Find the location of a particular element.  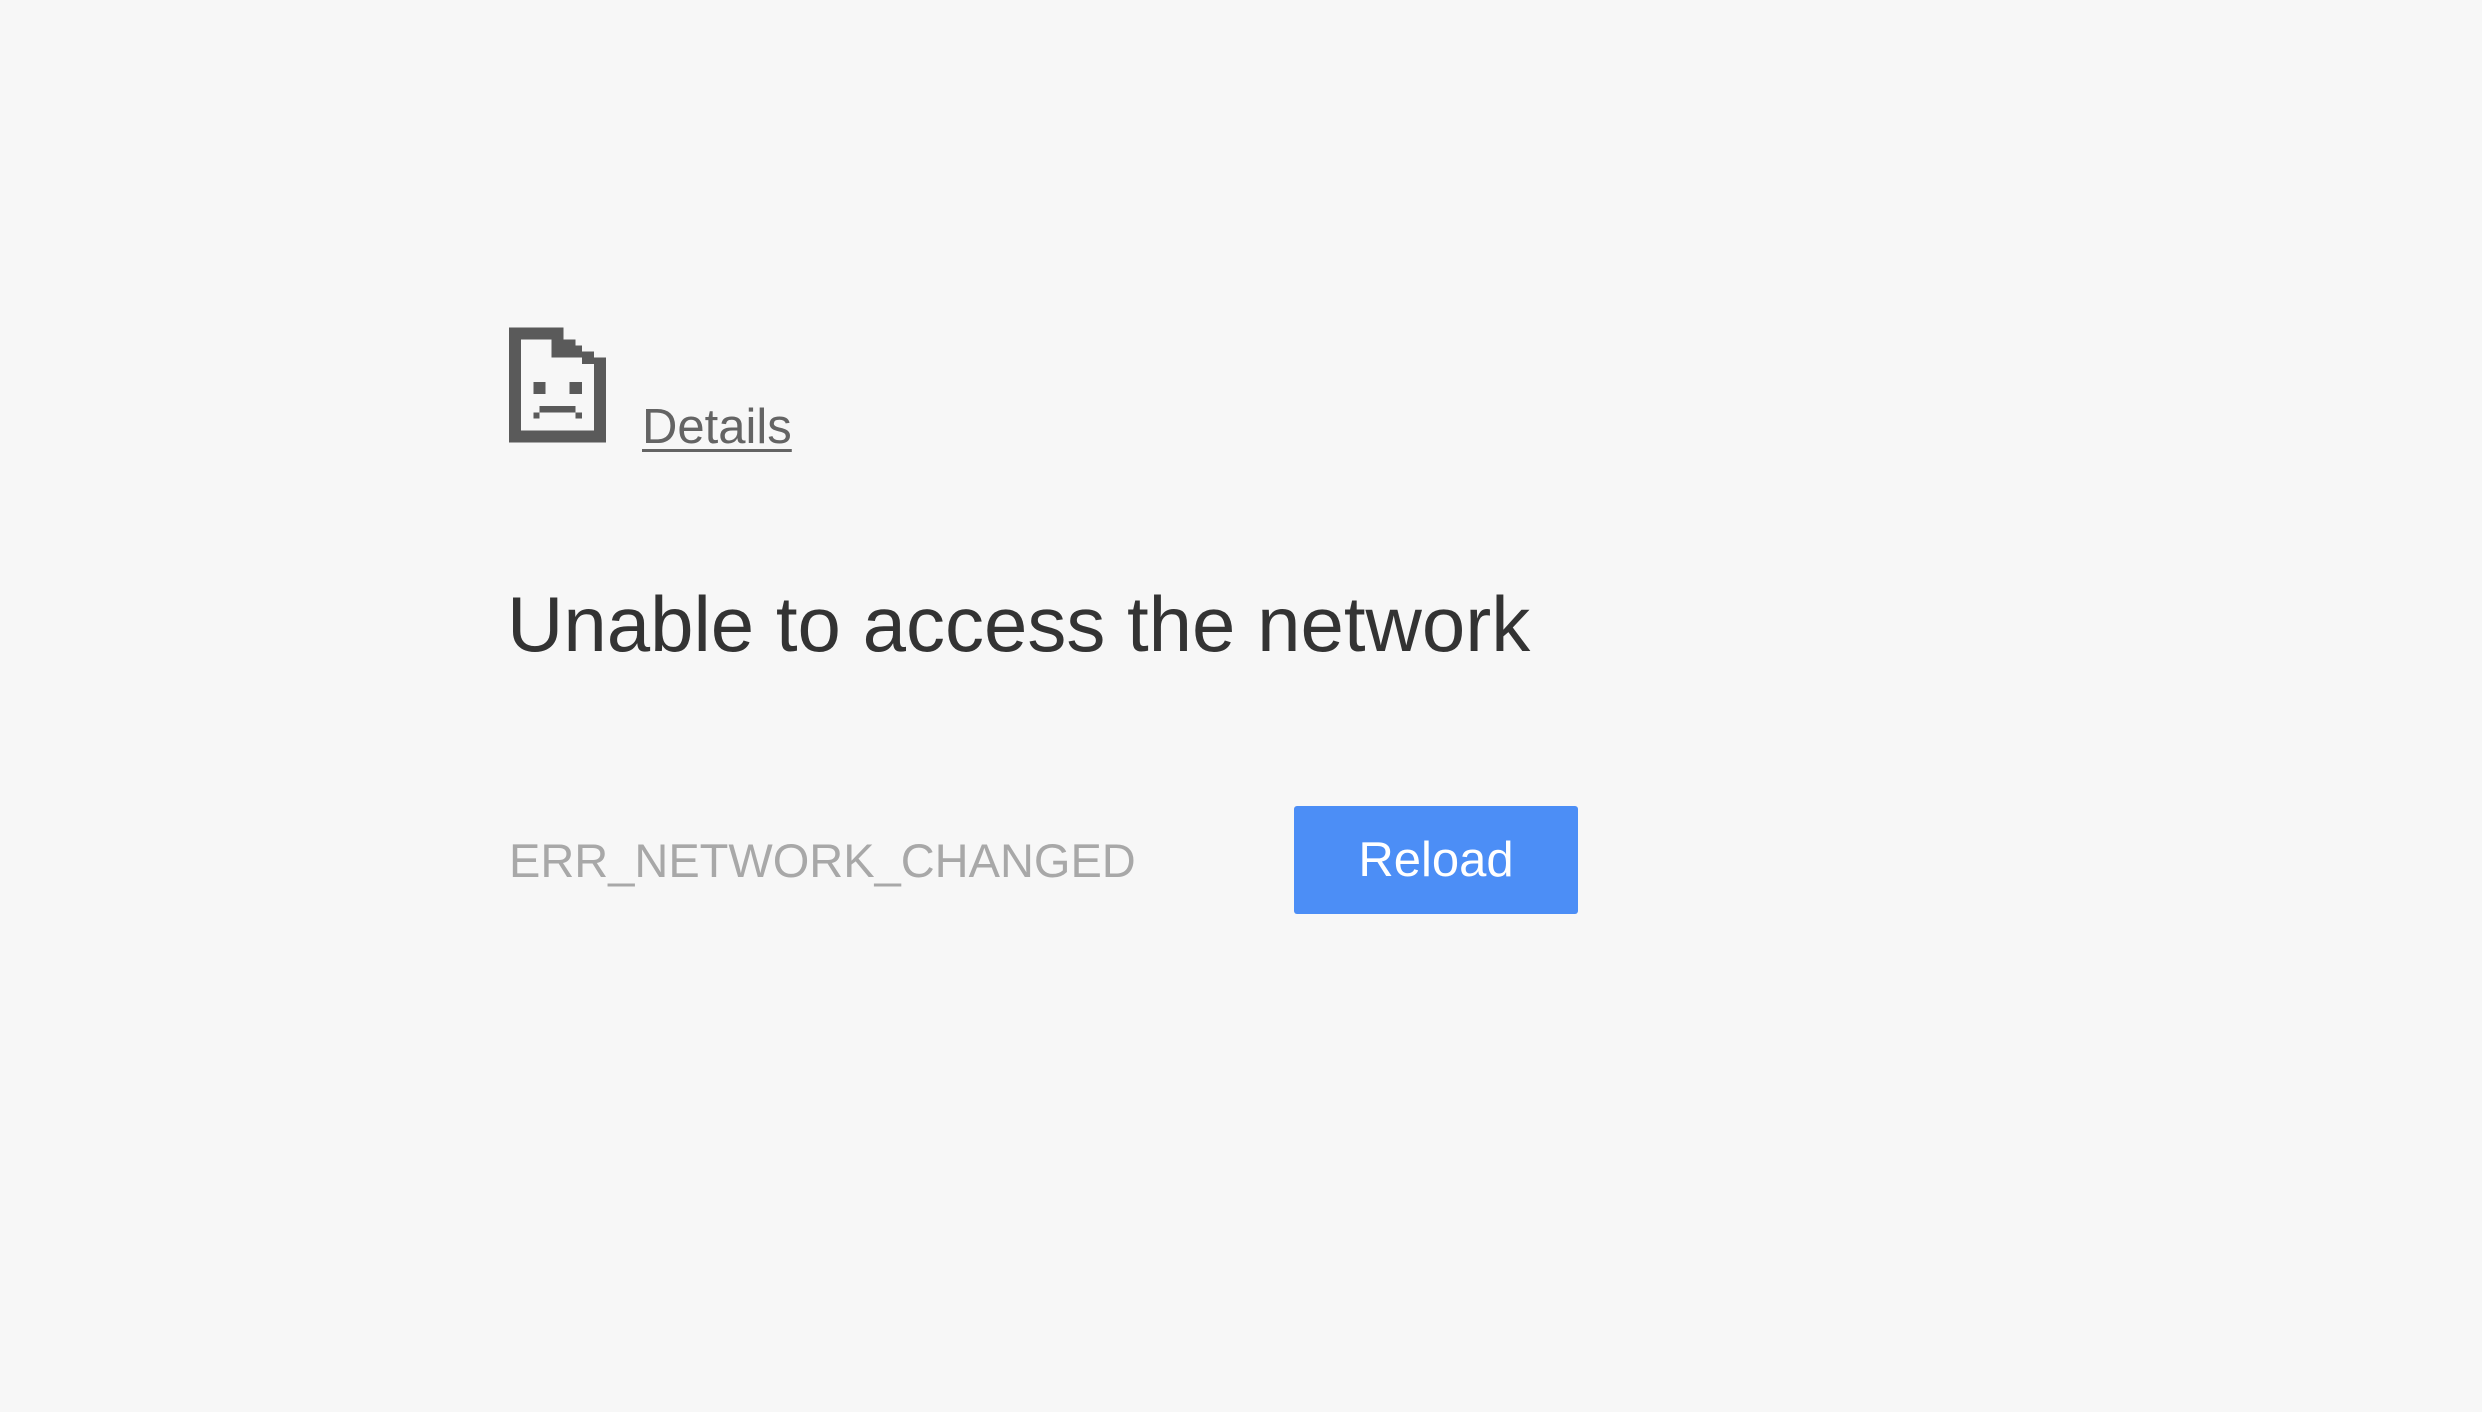

reload-button: Reload is located at coordinates (1436, 860).